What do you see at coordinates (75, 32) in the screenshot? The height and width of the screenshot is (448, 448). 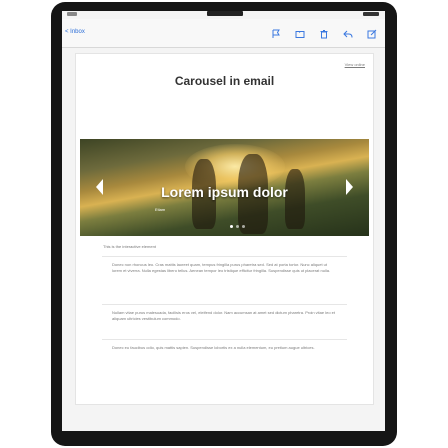 I see `back-to-inbox-button: < Inbox` at bounding box center [75, 32].